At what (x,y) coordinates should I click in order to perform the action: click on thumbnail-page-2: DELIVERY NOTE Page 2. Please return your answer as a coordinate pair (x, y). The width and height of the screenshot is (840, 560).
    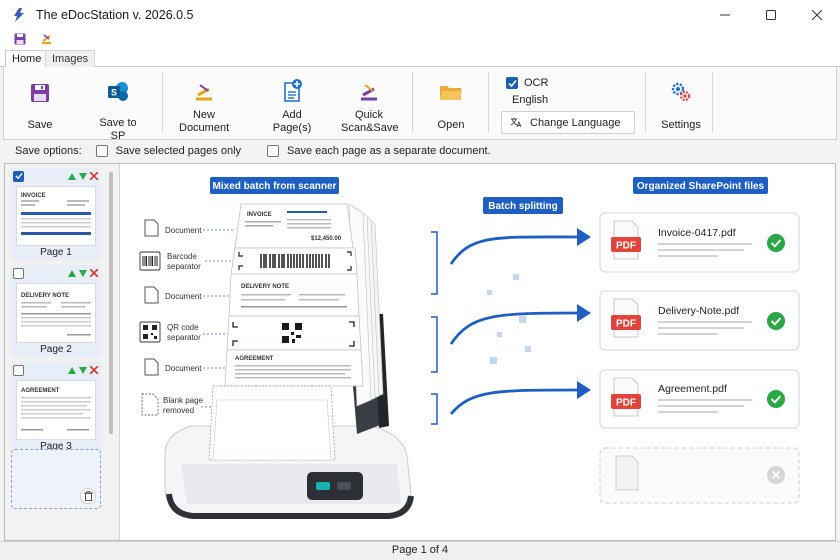
    Looking at the image, I should click on (56, 311).